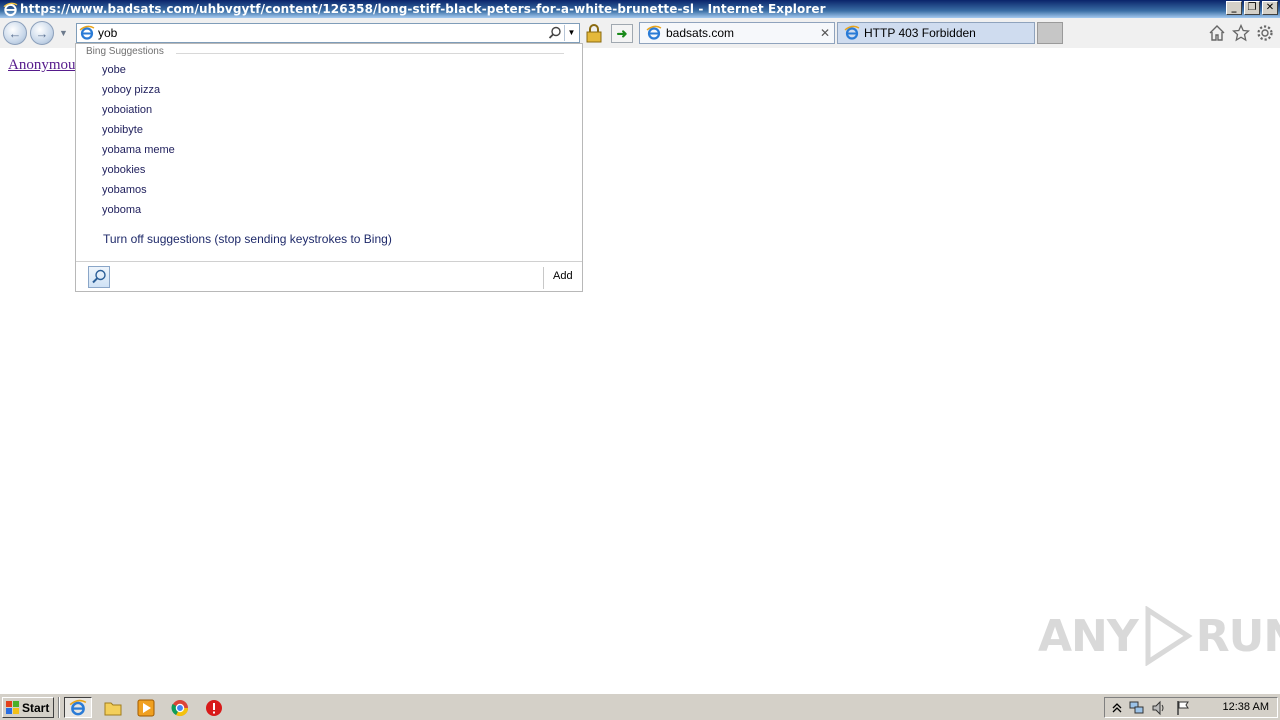 The image size is (1280, 720). Describe the element at coordinates (123, 170) in the screenshot. I see `suggestion-item: yobokies` at that location.